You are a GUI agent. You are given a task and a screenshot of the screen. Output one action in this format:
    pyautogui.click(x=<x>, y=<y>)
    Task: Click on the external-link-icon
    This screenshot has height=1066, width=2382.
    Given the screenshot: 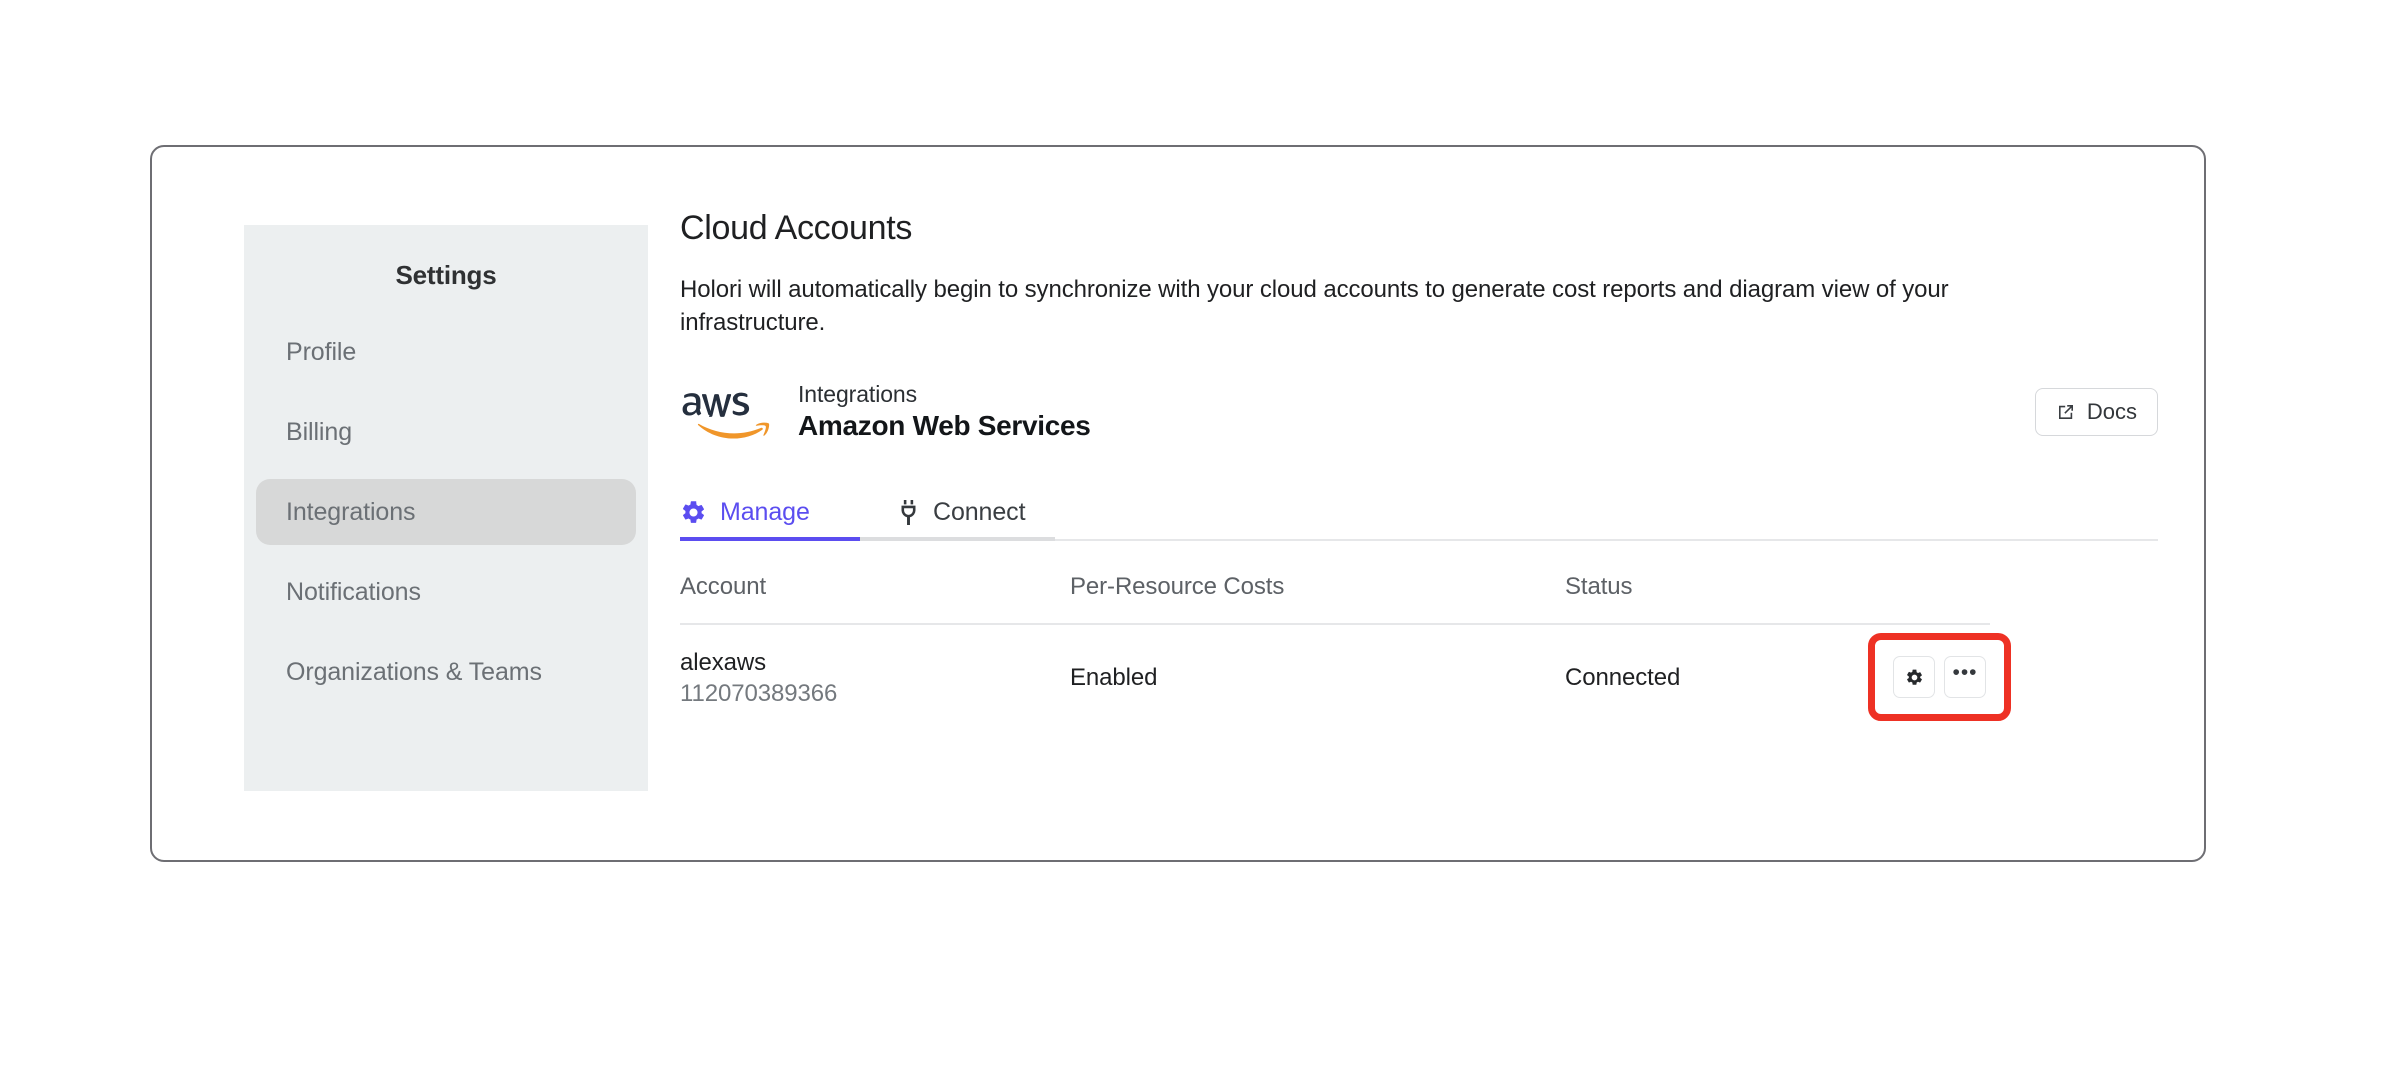 What is the action you would take?
    pyautogui.click(x=2066, y=412)
    